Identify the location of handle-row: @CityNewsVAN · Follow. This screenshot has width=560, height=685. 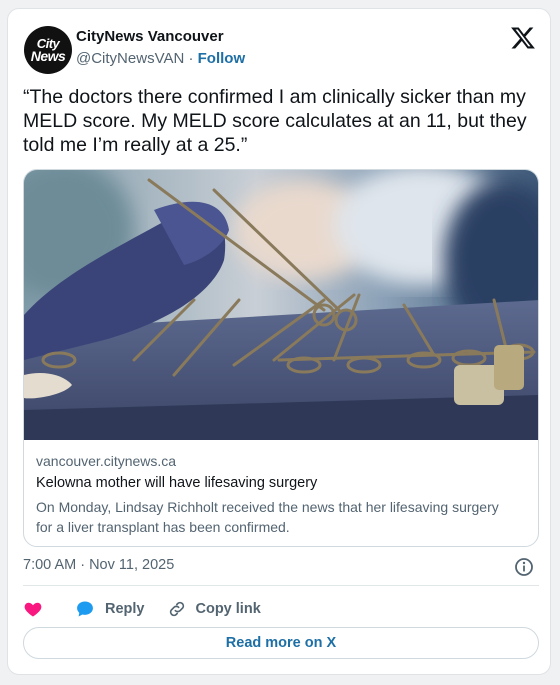
(160, 58).